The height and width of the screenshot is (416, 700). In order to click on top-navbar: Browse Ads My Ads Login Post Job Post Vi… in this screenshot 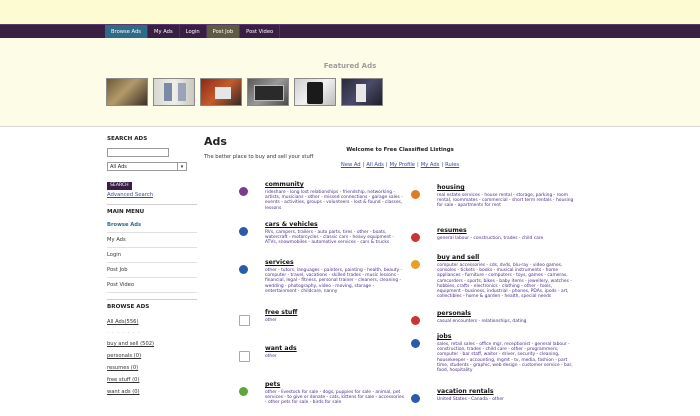, I will do `click(350, 31)`.